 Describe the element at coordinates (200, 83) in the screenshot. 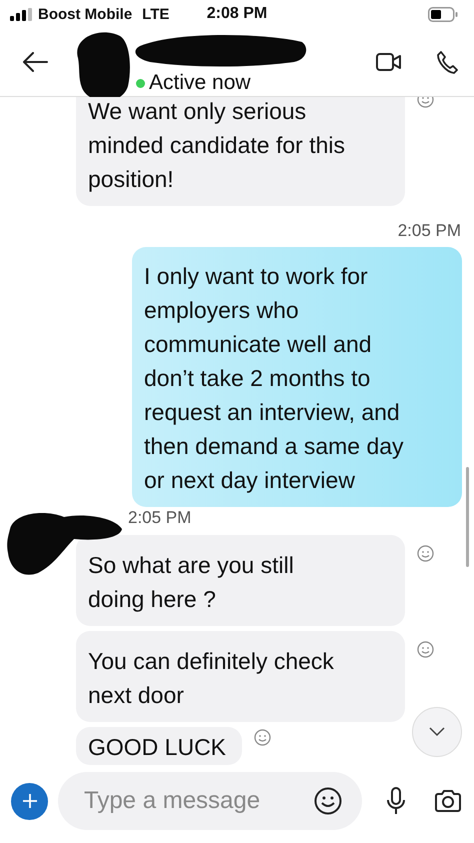

I see `presence-status: Active now` at that location.